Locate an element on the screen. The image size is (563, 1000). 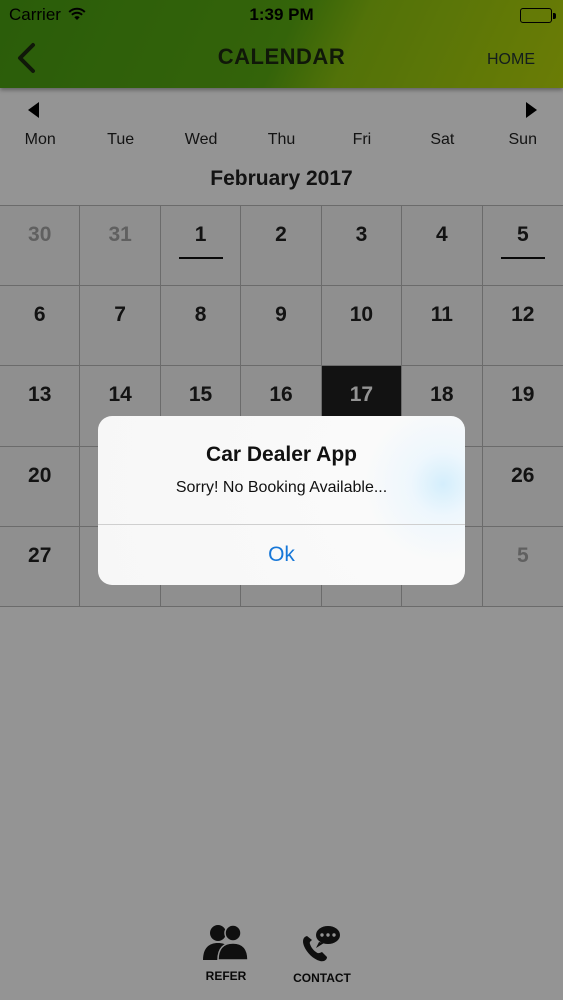
alert-title: Car Dealer App is located at coordinates (281, 454).